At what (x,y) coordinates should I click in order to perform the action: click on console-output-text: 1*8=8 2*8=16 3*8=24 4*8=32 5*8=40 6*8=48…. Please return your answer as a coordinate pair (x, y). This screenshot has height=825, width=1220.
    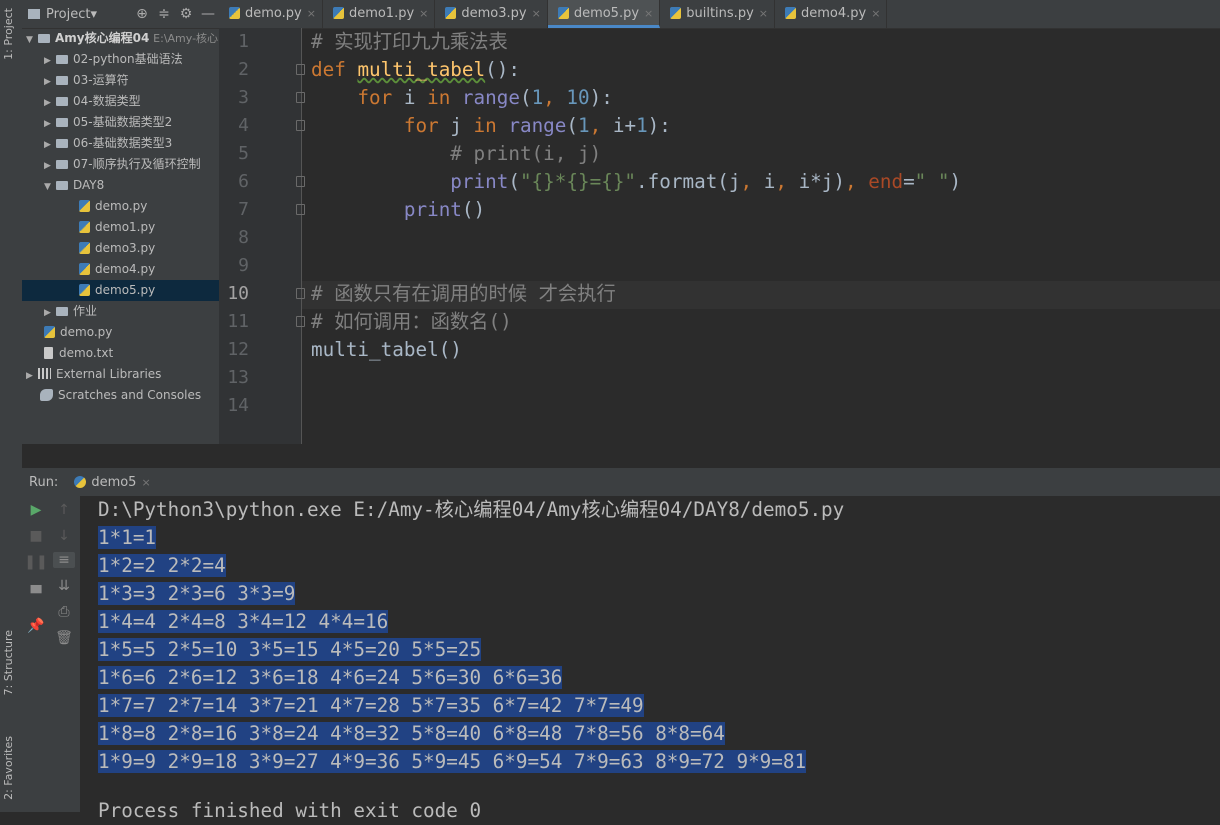
    Looking at the image, I should click on (411, 733).